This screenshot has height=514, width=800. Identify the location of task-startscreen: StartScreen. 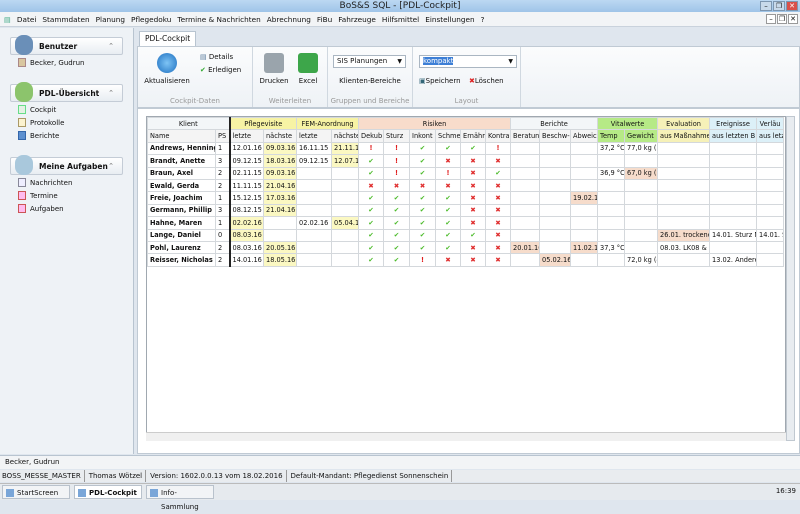
(36, 492).